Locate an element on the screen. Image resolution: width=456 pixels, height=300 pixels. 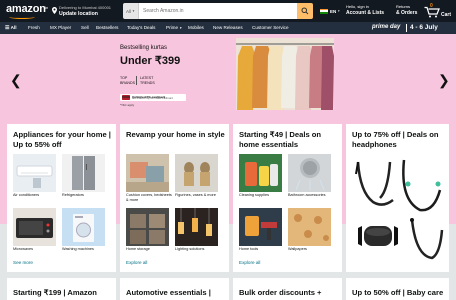
search-button is located at coordinates (305, 11).